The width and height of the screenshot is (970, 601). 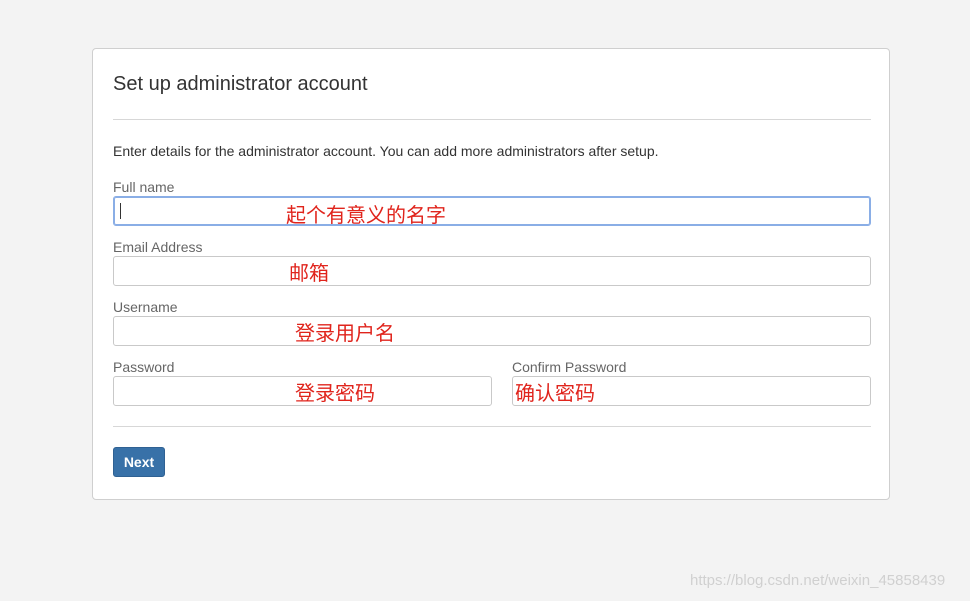 What do you see at coordinates (818, 580) in the screenshot?
I see `watermark-text: https://blog.csdn.net/weixin_45858439` at bounding box center [818, 580].